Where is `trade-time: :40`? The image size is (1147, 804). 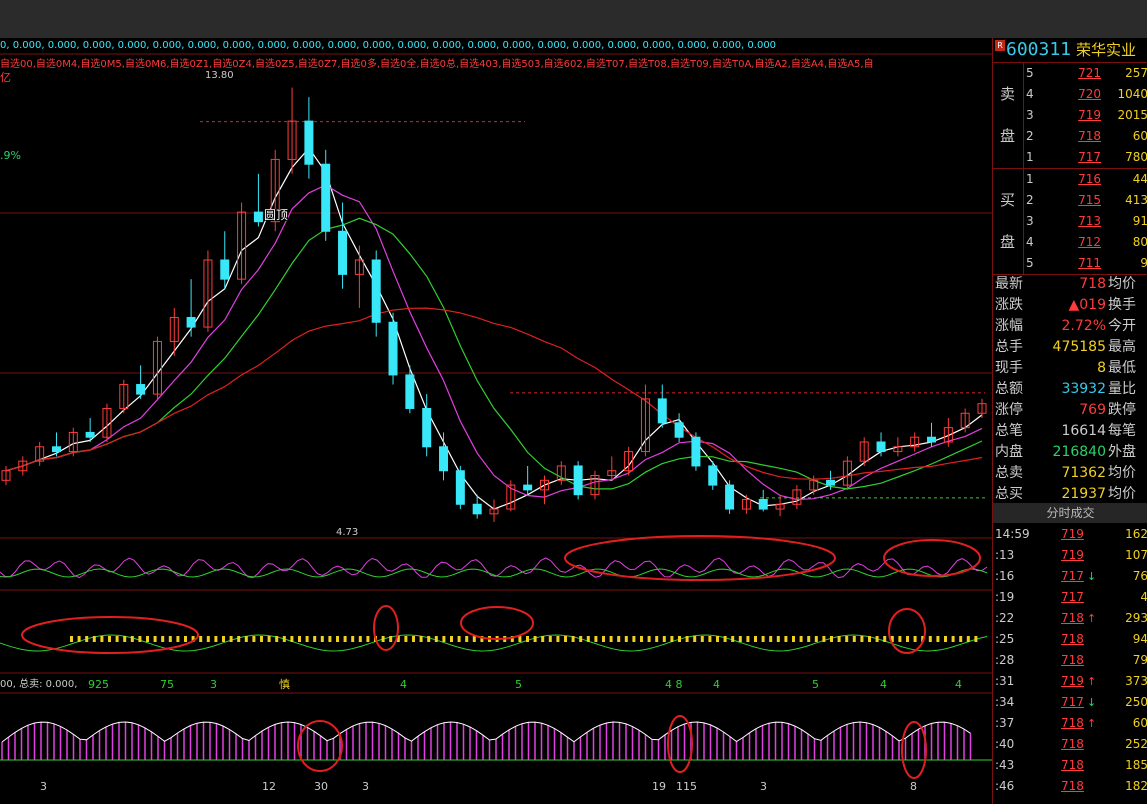 trade-time: :40 is located at coordinates (1005, 744).